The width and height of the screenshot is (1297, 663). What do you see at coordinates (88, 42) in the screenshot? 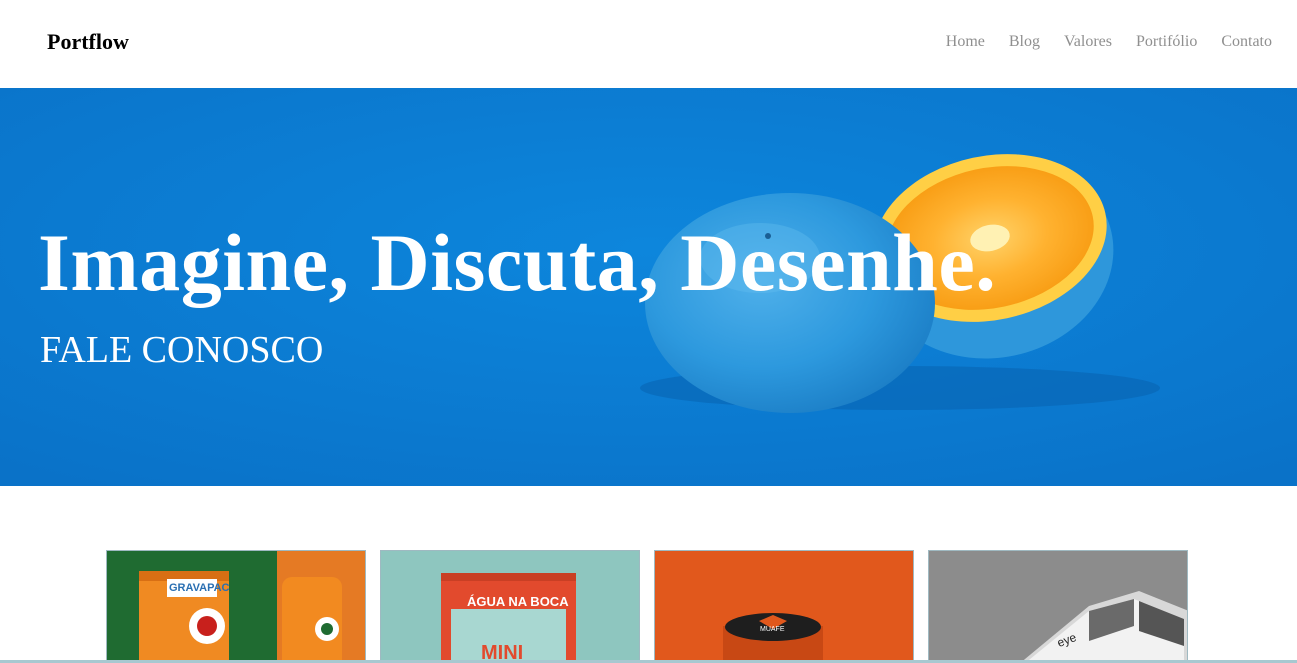
I see `brand-logo: Portflow` at bounding box center [88, 42].